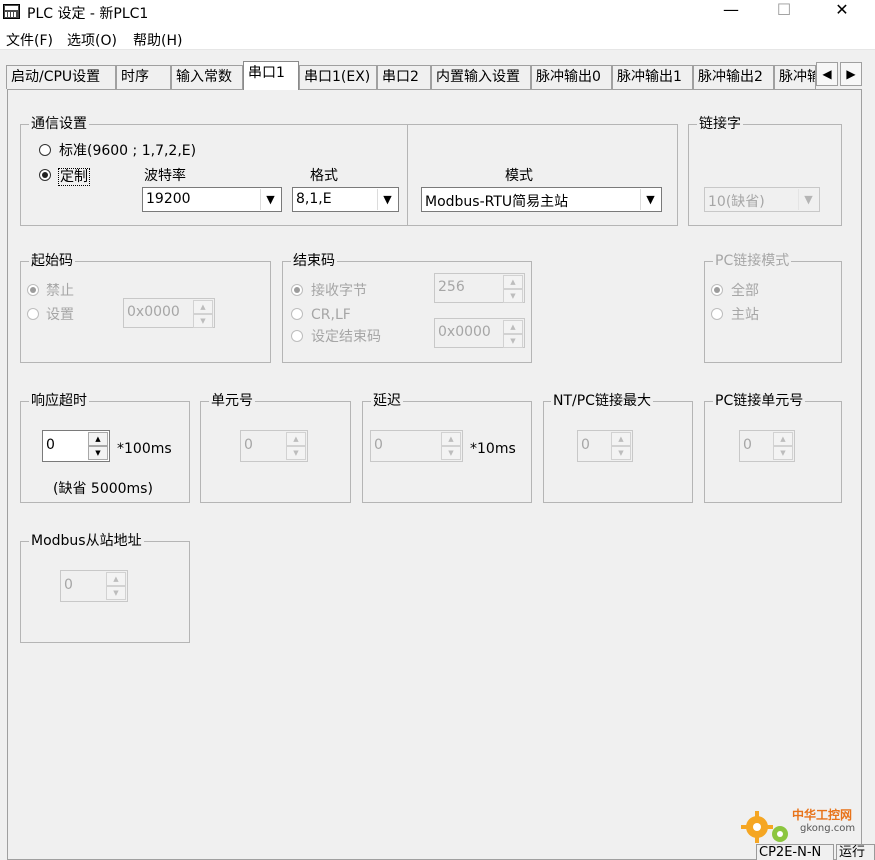 Image resolution: width=875 pixels, height=860 pixels. Describe the element at coordinates (60, 291) in the screenshot. I see `start-code-disable-label: 禁止` at that location.